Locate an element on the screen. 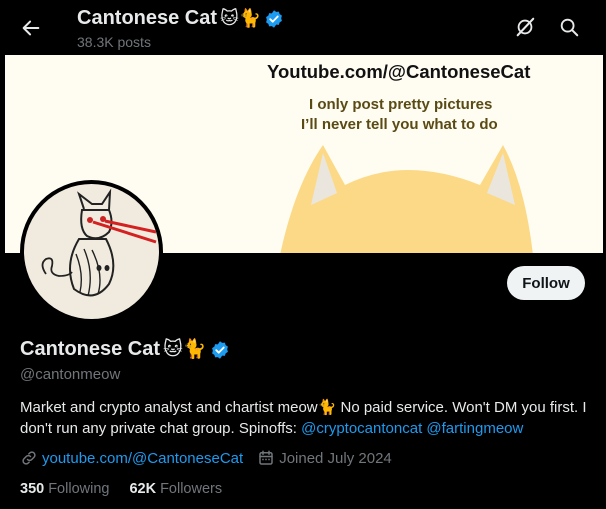  header-title: Cantonese Cat 🐱🐈 is located at coordinates (180, 18).